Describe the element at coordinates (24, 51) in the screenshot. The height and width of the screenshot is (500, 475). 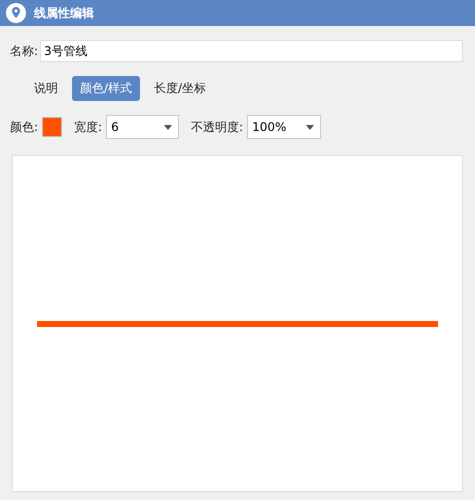
I see `name-label: 名称:` at that location.